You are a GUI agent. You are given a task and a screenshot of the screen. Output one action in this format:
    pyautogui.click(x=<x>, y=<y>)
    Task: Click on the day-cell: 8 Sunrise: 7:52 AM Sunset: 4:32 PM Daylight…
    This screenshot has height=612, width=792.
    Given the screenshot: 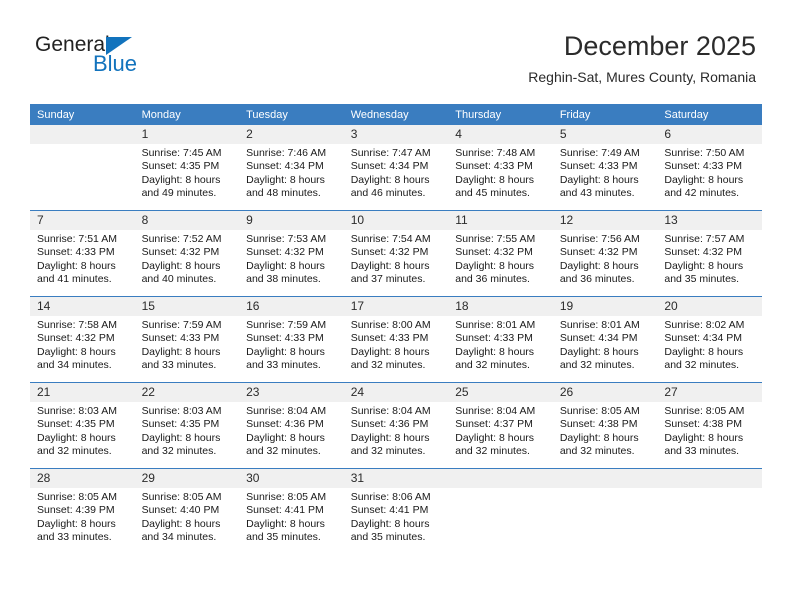 What is the action you would take?
    pyautogui.click(x=187, y=253)
    